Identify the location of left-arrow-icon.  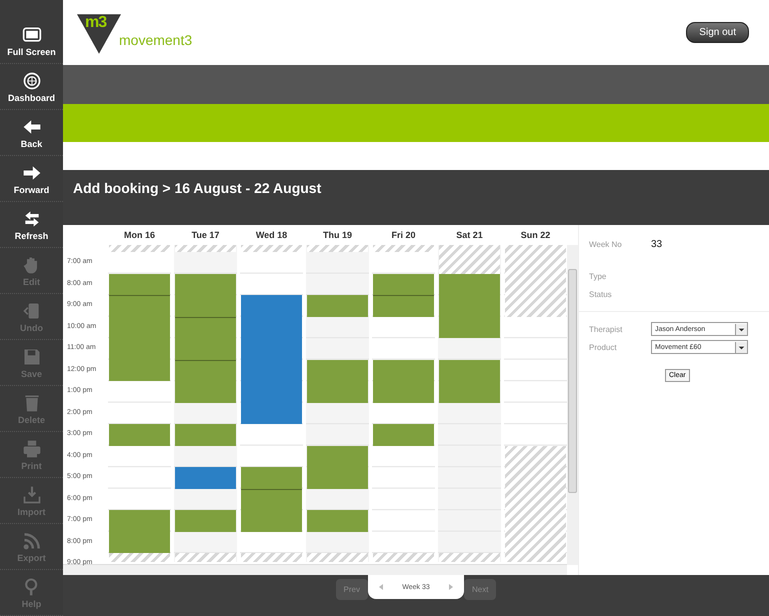
(380, 587).